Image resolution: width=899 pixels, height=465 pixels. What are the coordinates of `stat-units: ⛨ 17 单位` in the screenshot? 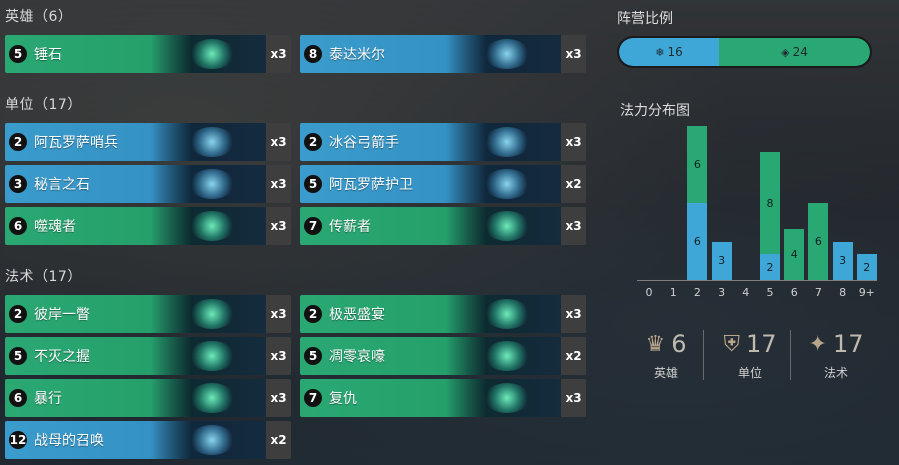 It's located at (750, 355).